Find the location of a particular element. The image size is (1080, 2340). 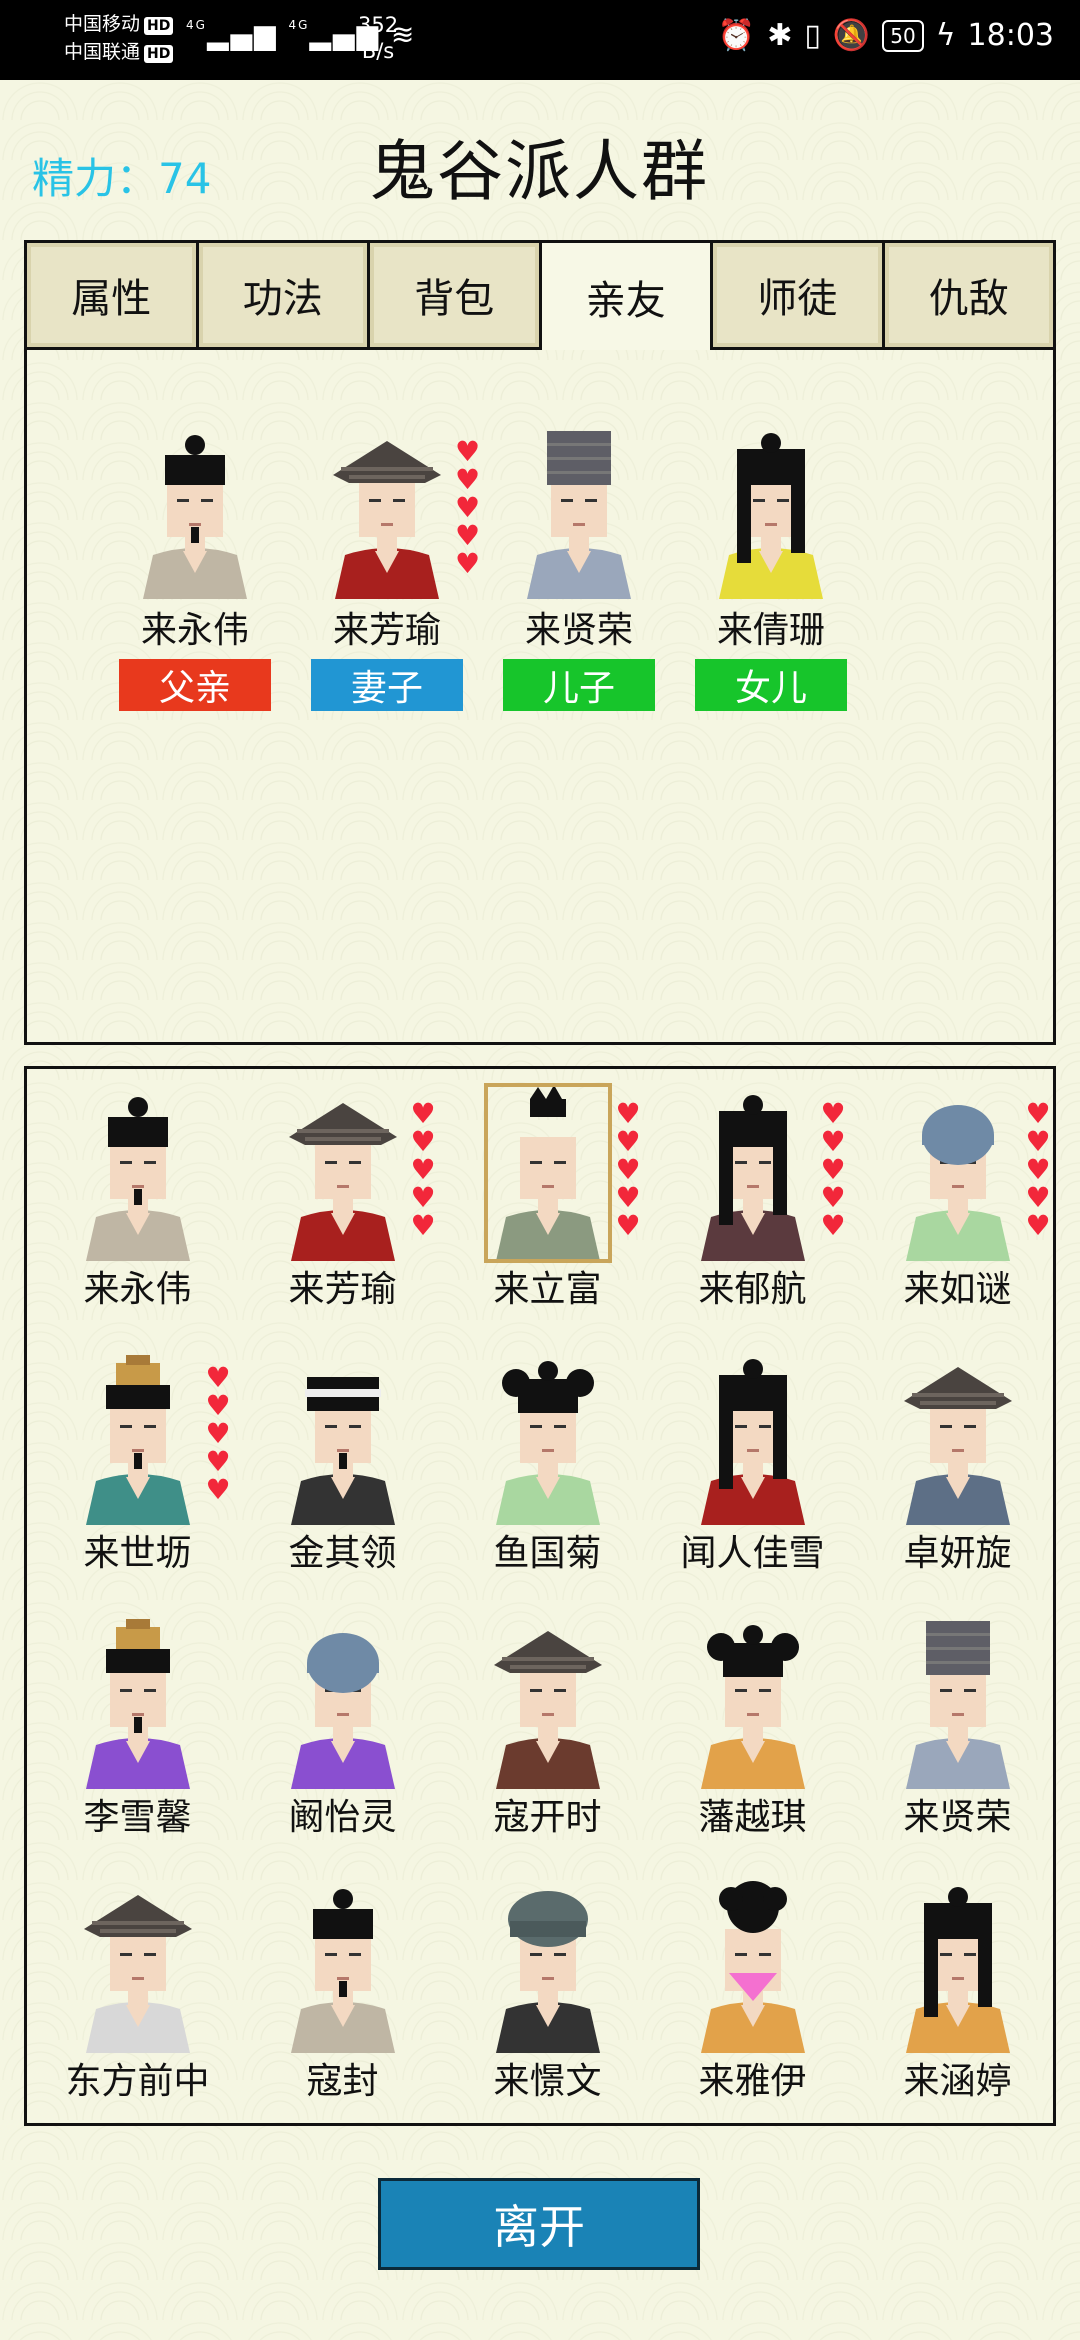

person-card: 闻人佳雪 is located at coordinates (752, 1467).